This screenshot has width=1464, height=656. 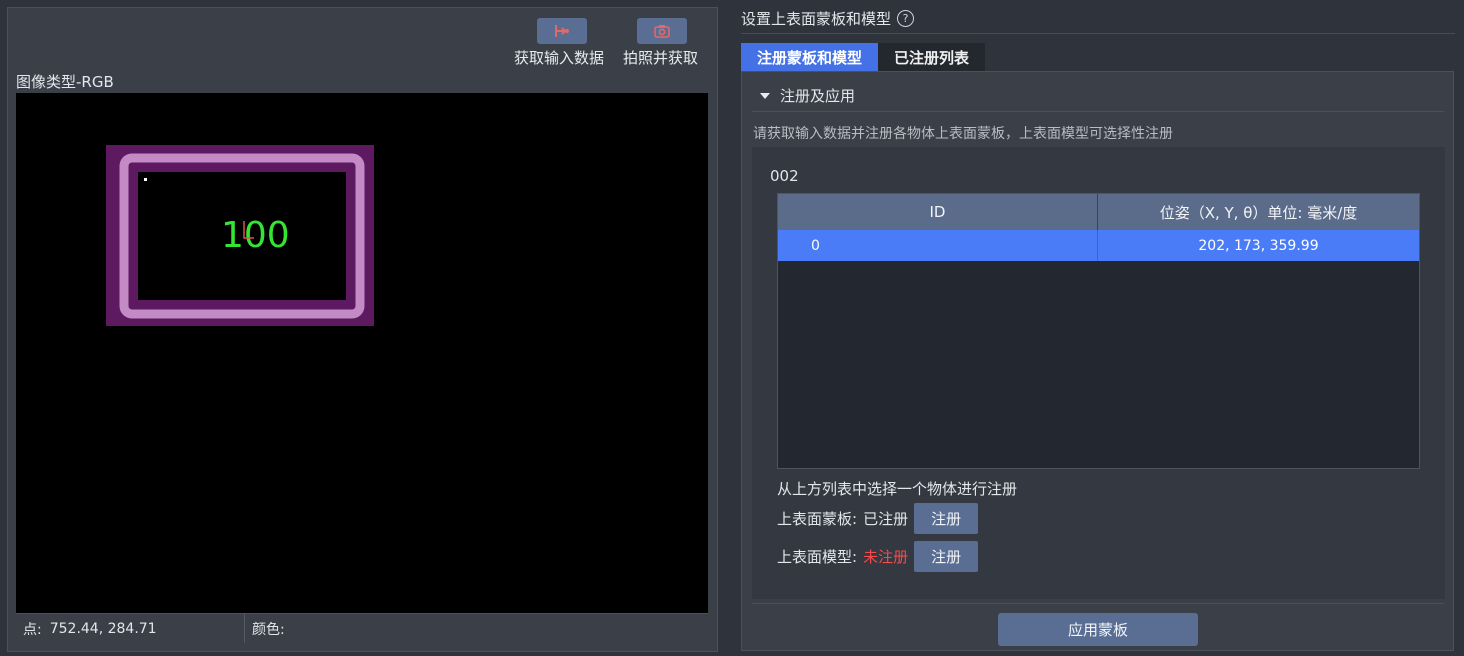 What do you see at coordinates (1258, 245) in the screenshot?
I see `cell-pose: 202, 173, 359.99` at bounding box center [1258, 245].